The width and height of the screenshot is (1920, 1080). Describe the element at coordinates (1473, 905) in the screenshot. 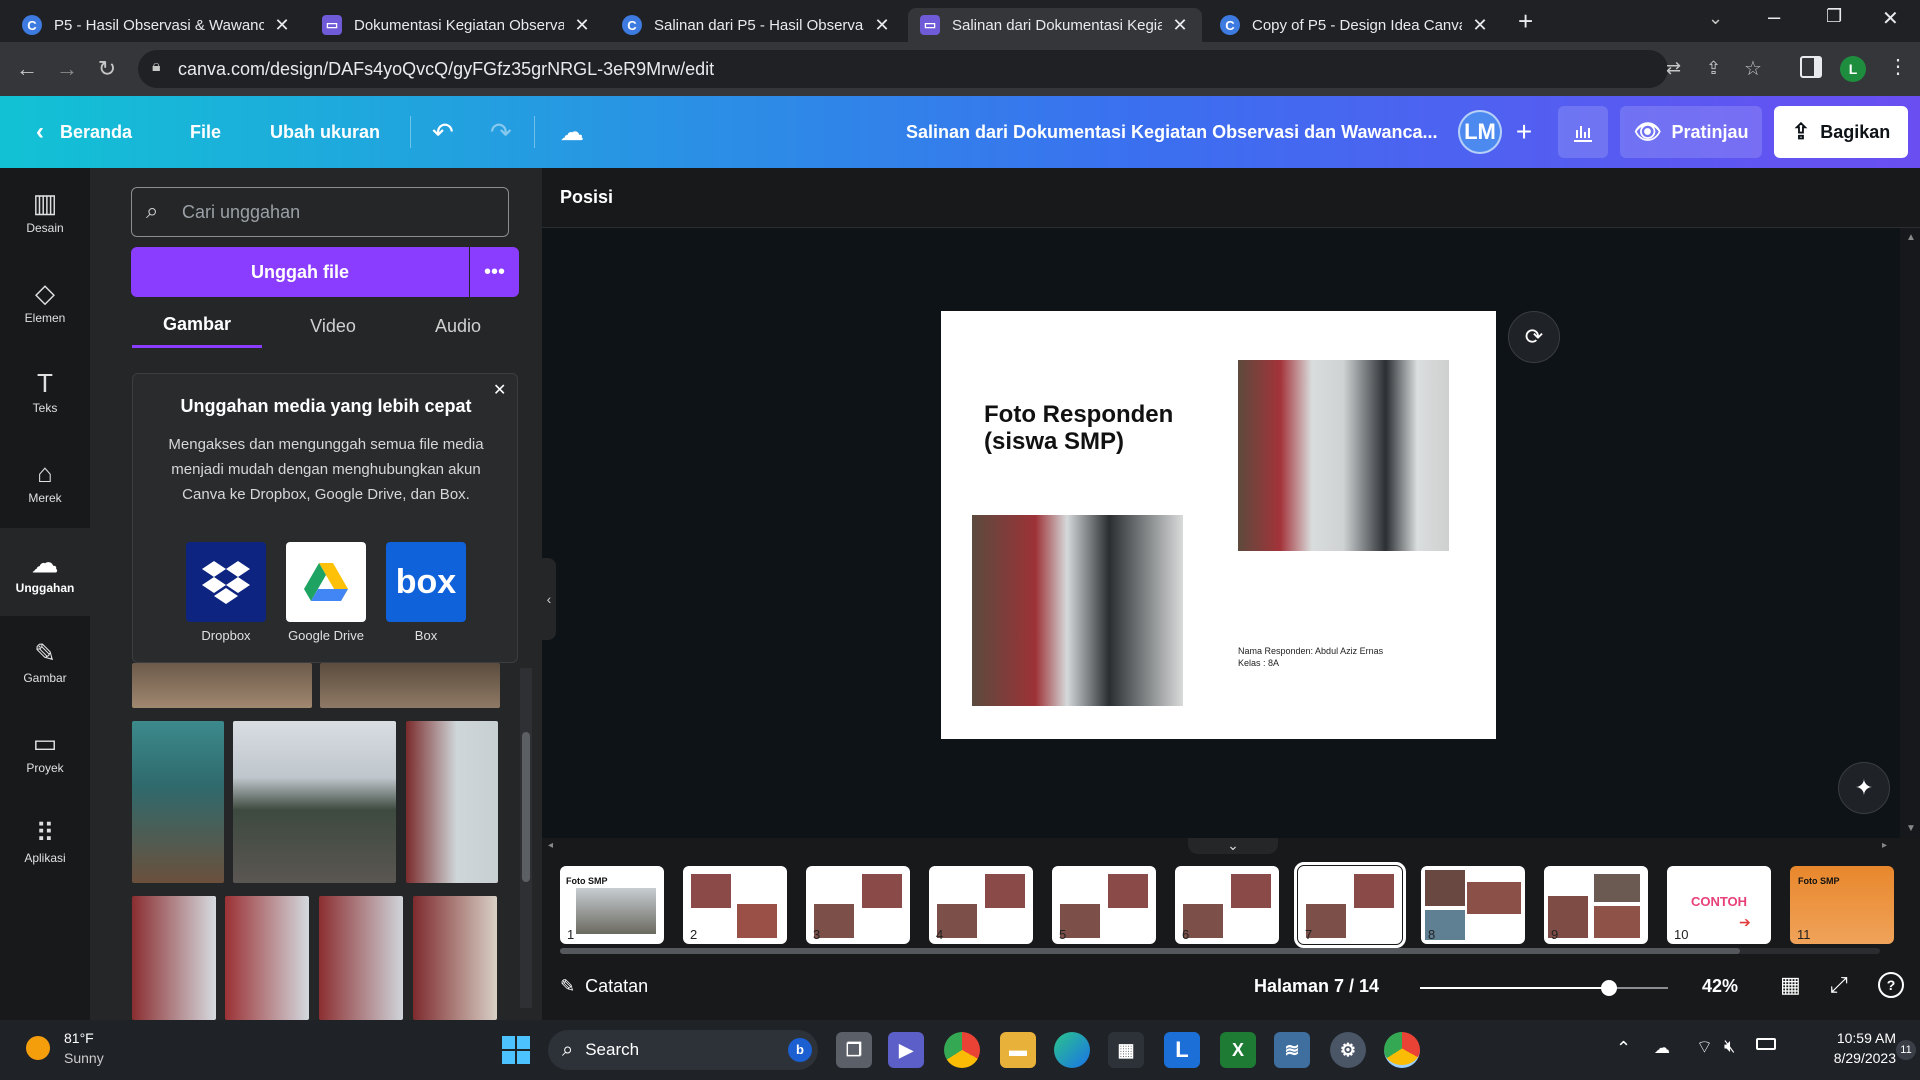

I see `page-thumbnail: 8` at that location.